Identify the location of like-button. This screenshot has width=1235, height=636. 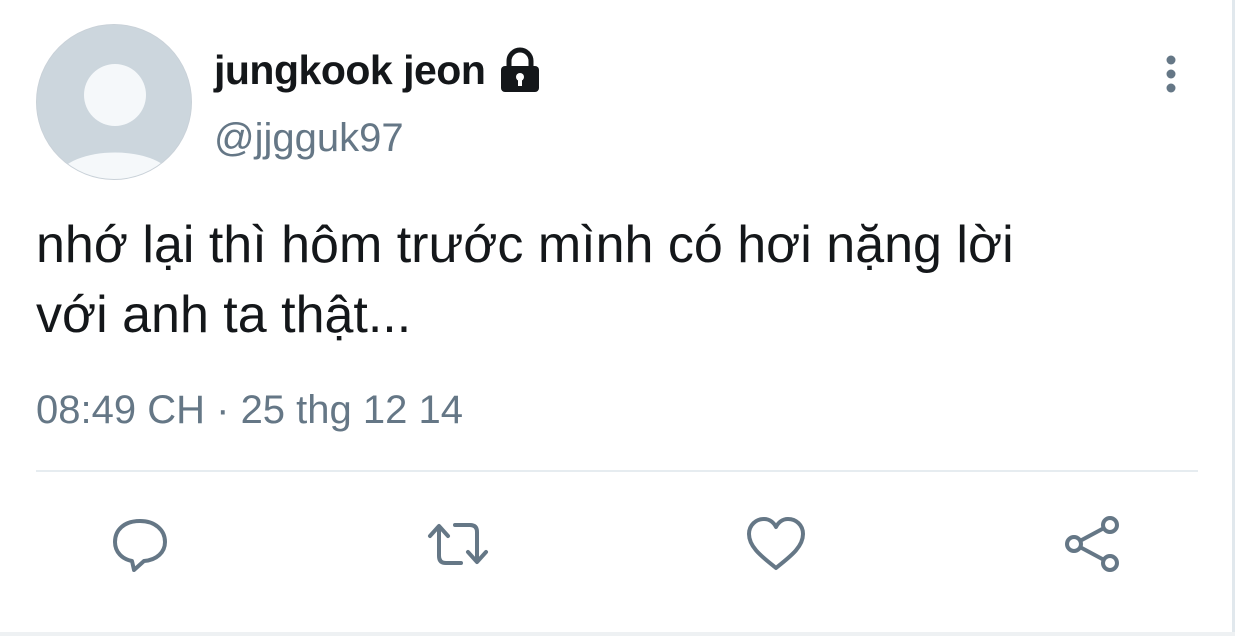
(776, 544).